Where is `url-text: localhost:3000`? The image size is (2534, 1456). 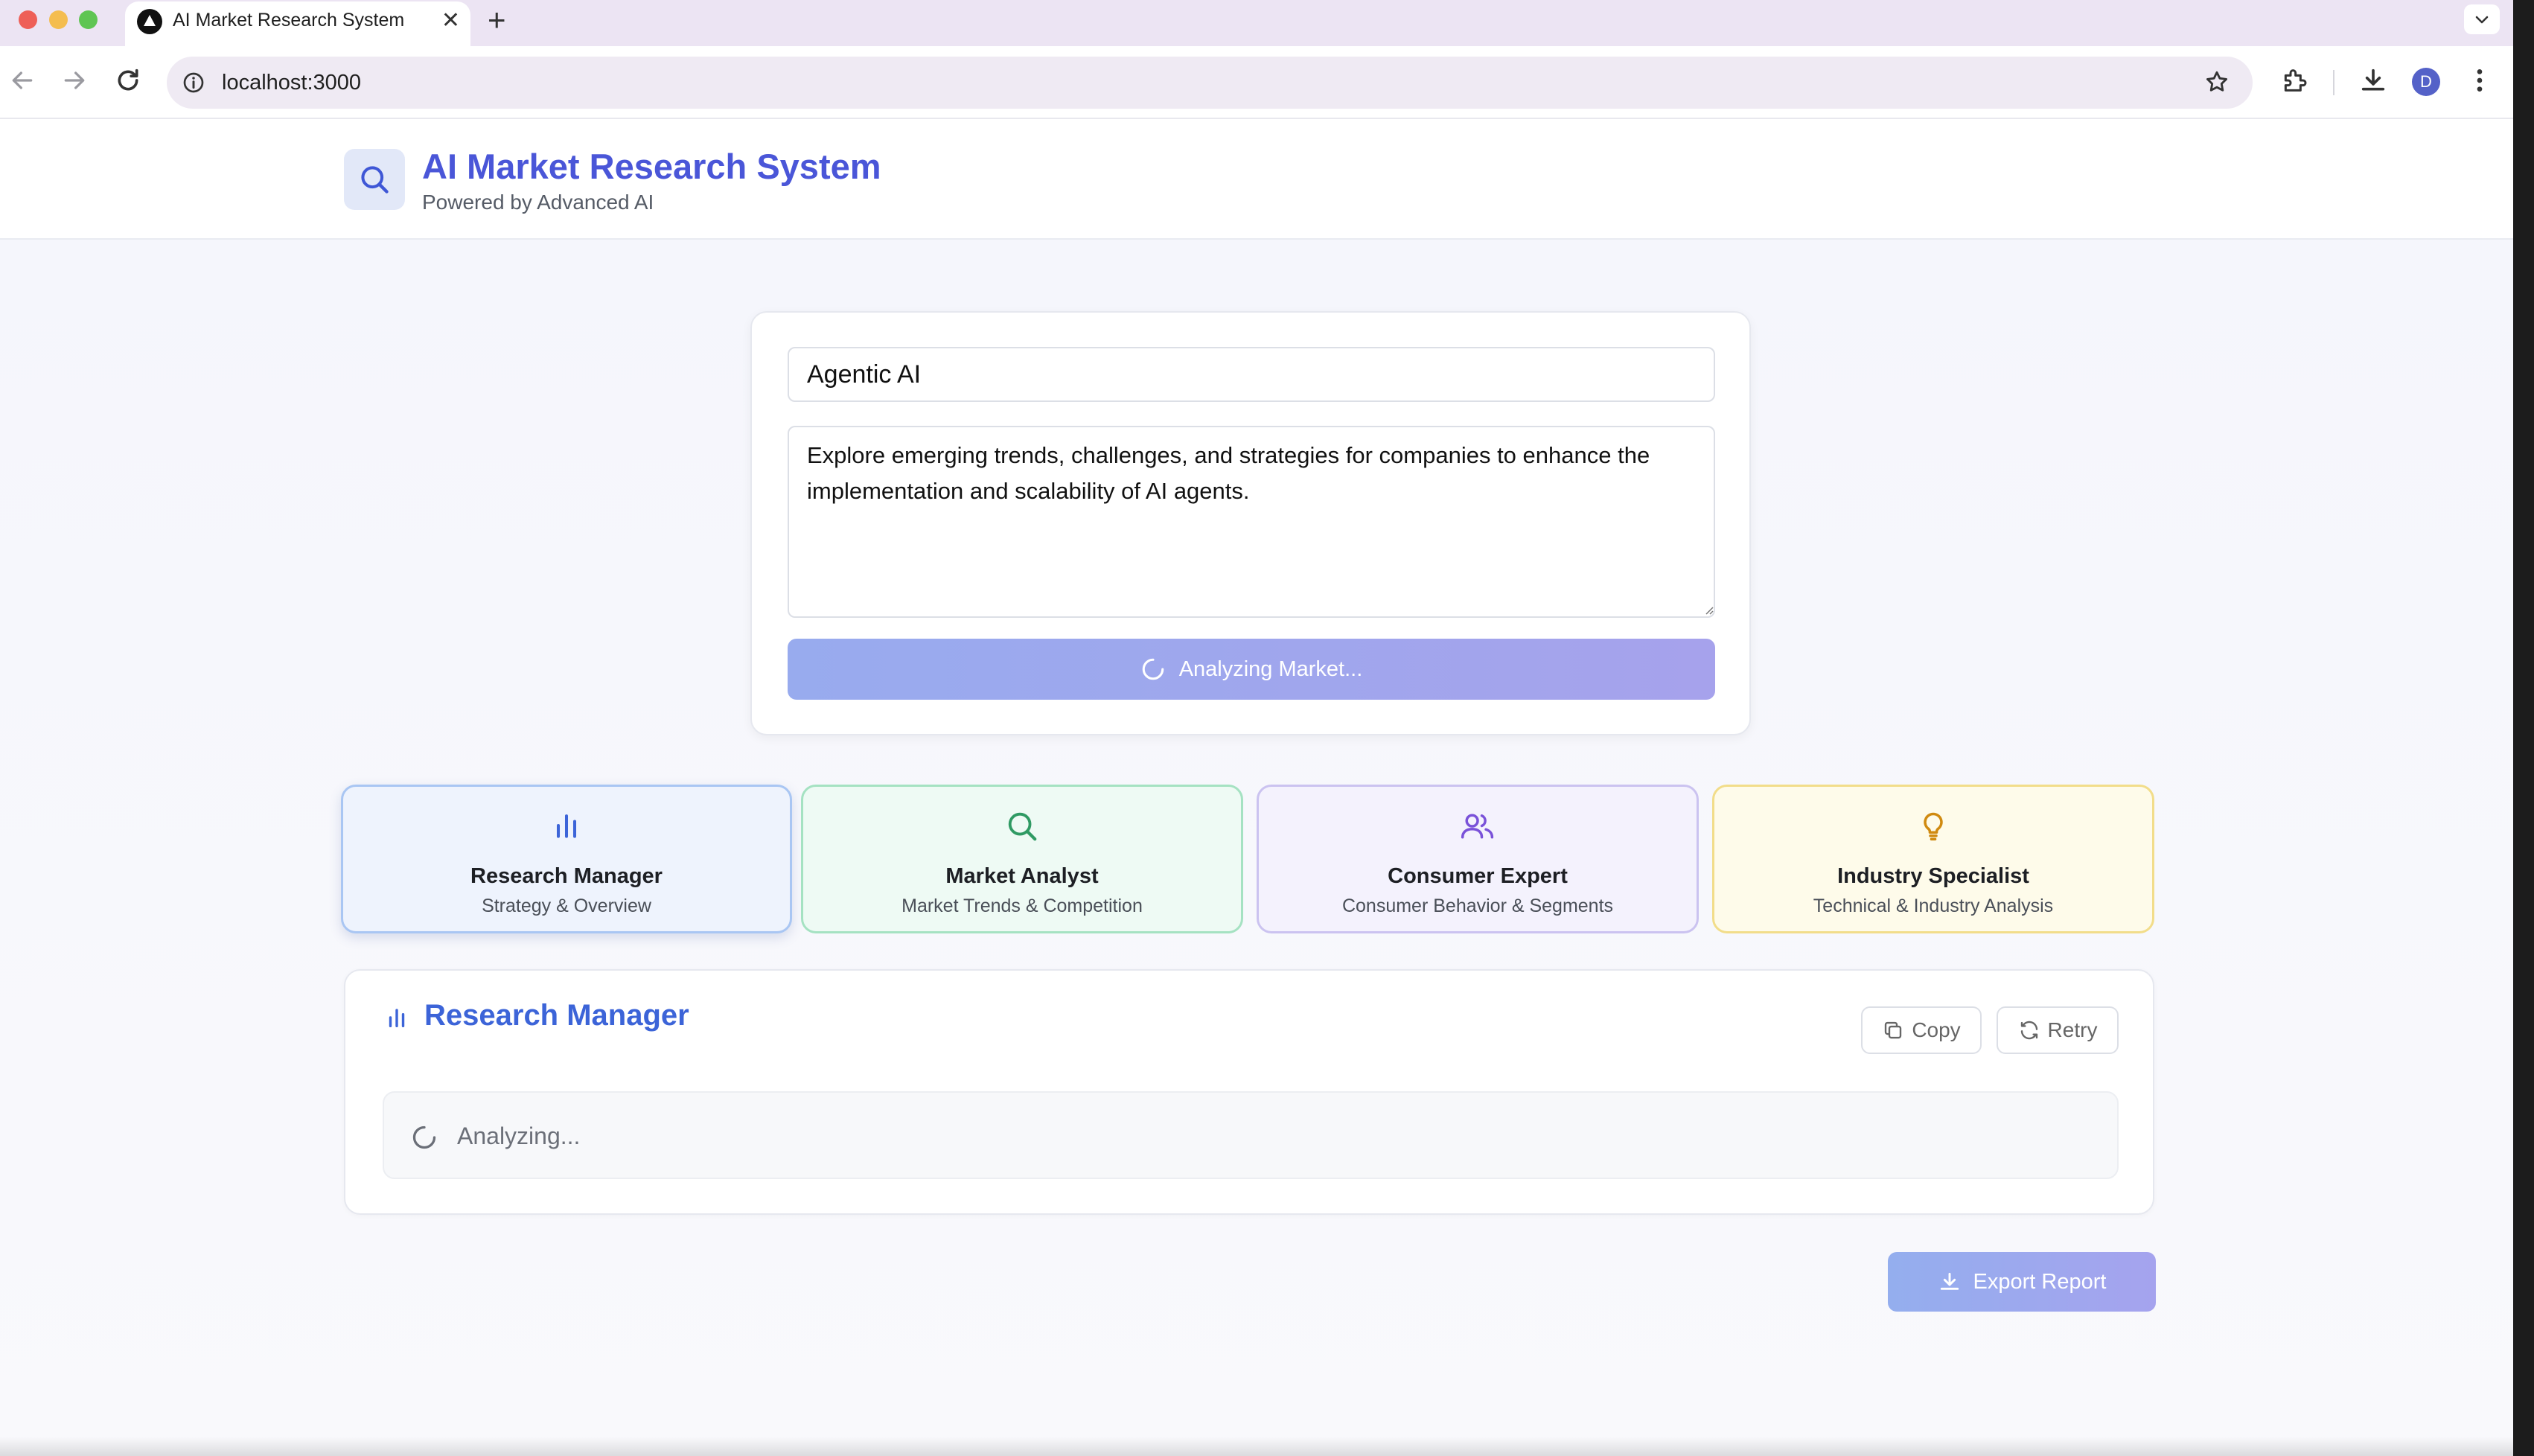
url-text: localhost:3000 is located at coordinates (292, 83).